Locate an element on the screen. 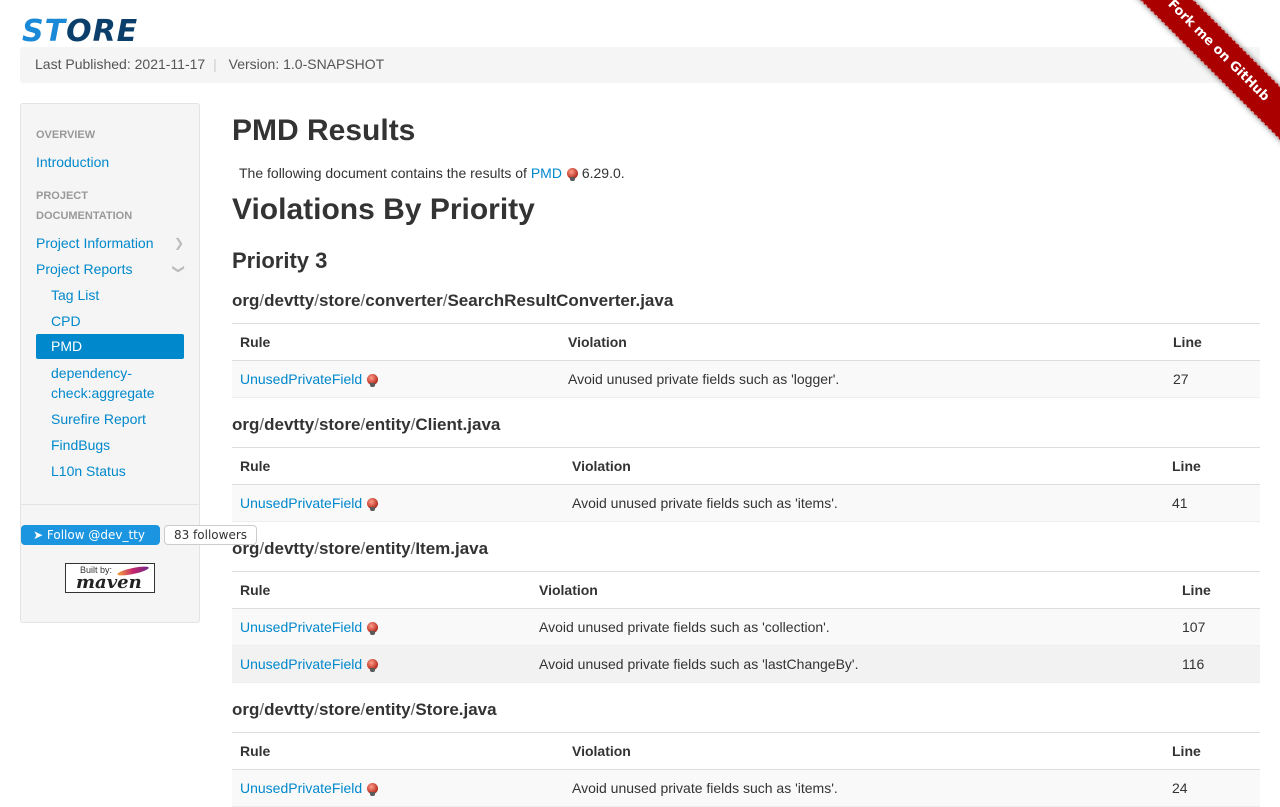 Image resolution: width=1280 pixels, height=807 pixels. file-heading: org/devtty/store/entity/Client.java is located at coordinates (366, 425).